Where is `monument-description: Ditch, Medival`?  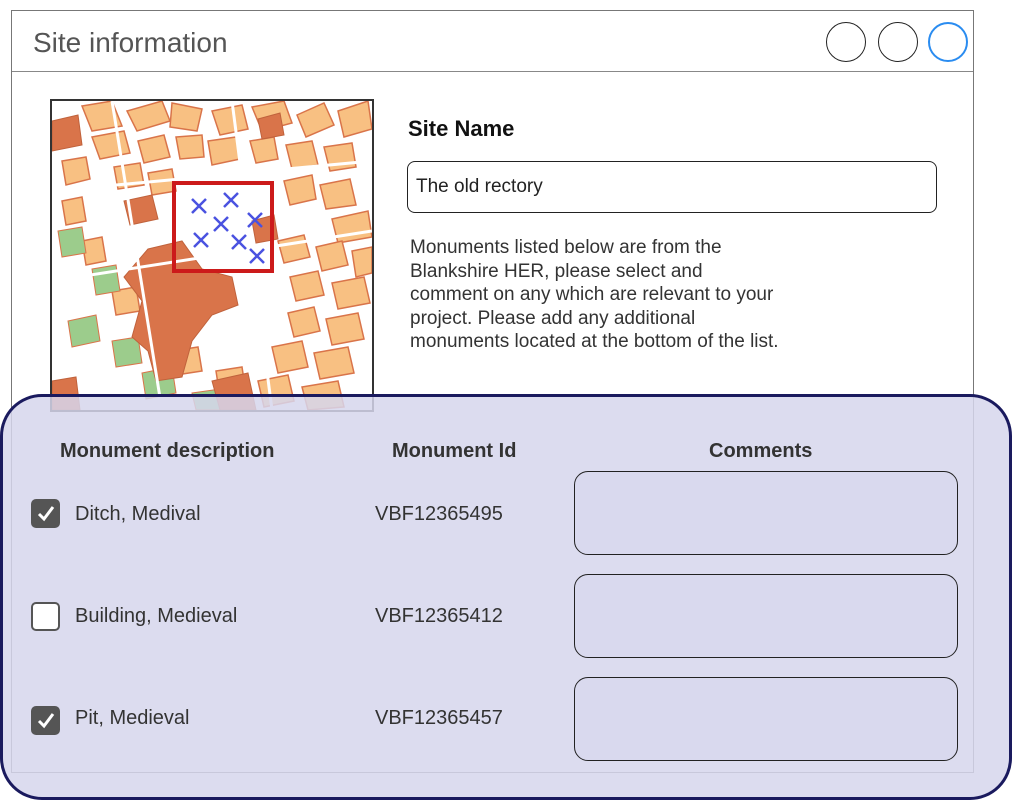
monument-description: Ditch, Medival is located at coordinates (138, 514).